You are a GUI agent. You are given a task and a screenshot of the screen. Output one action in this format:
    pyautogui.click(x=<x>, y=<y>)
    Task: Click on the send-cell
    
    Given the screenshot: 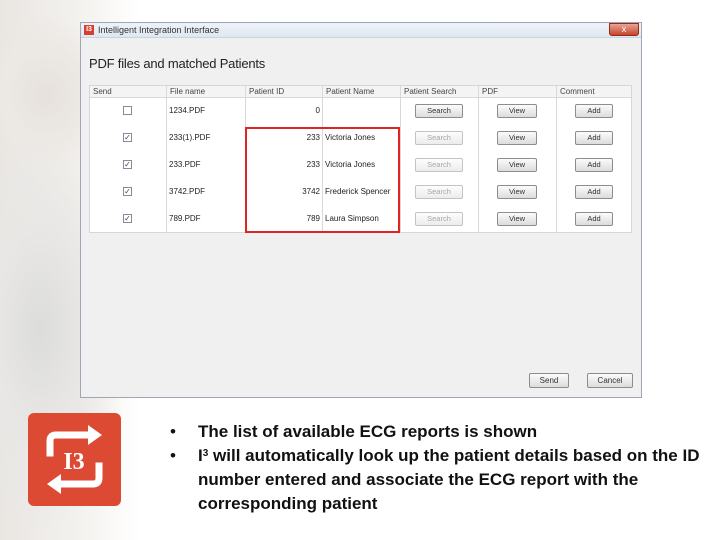 What is the action you would take?
    pyautogui.click(x=128, y=110)
    